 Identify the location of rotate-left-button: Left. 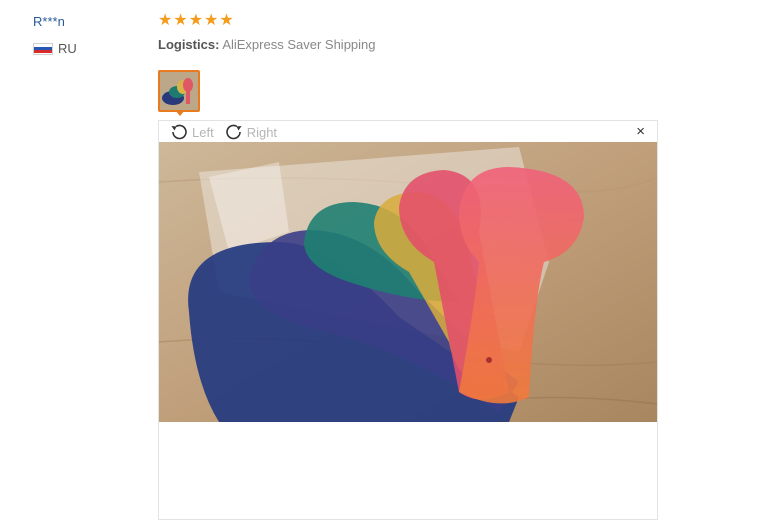
(191, 132).